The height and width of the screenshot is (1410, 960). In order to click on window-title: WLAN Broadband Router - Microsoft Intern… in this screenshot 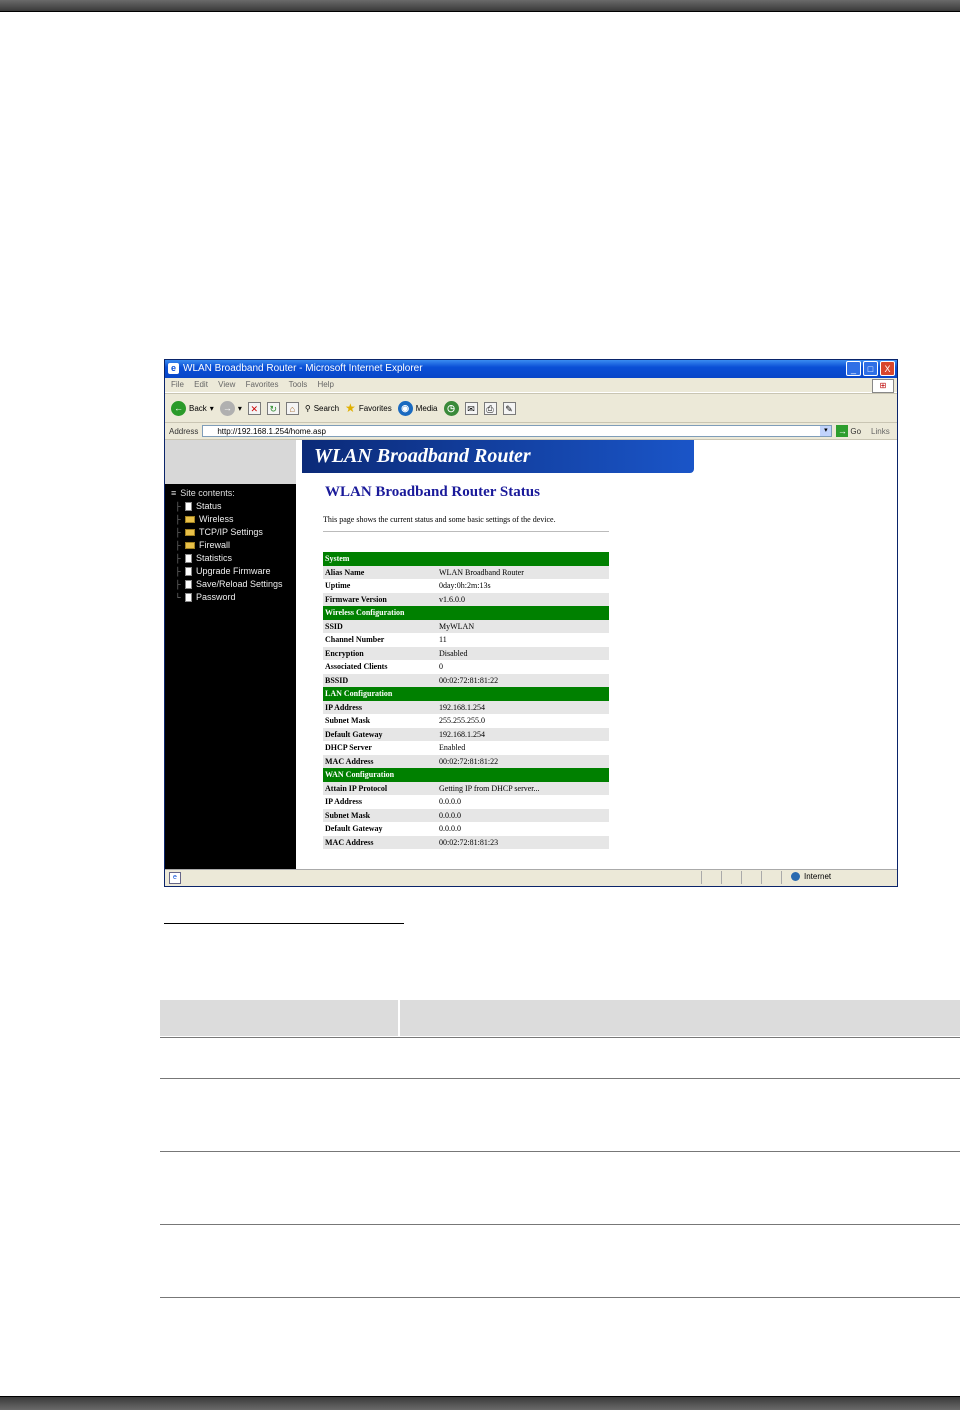, I will do `click(303, 368)`.